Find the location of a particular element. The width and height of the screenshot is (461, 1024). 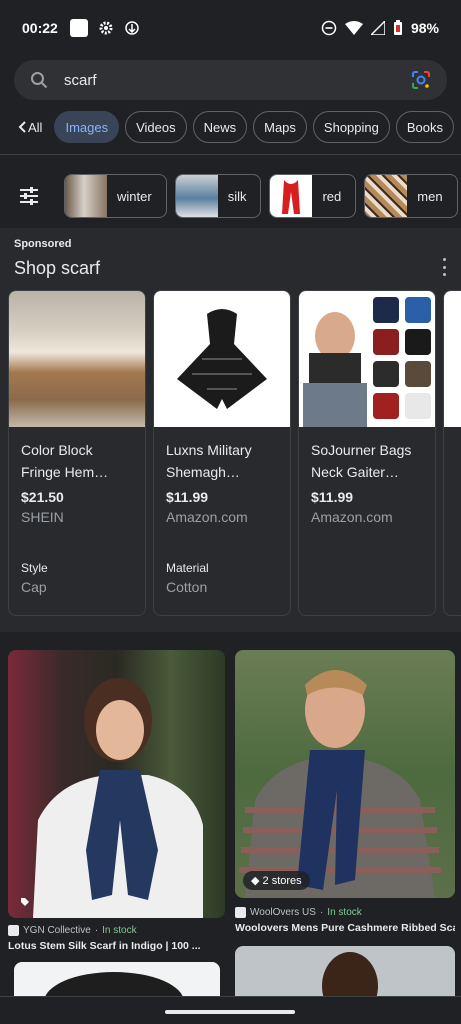

result-source: YGN Collective · In stock is located at coordinates (72, 930).